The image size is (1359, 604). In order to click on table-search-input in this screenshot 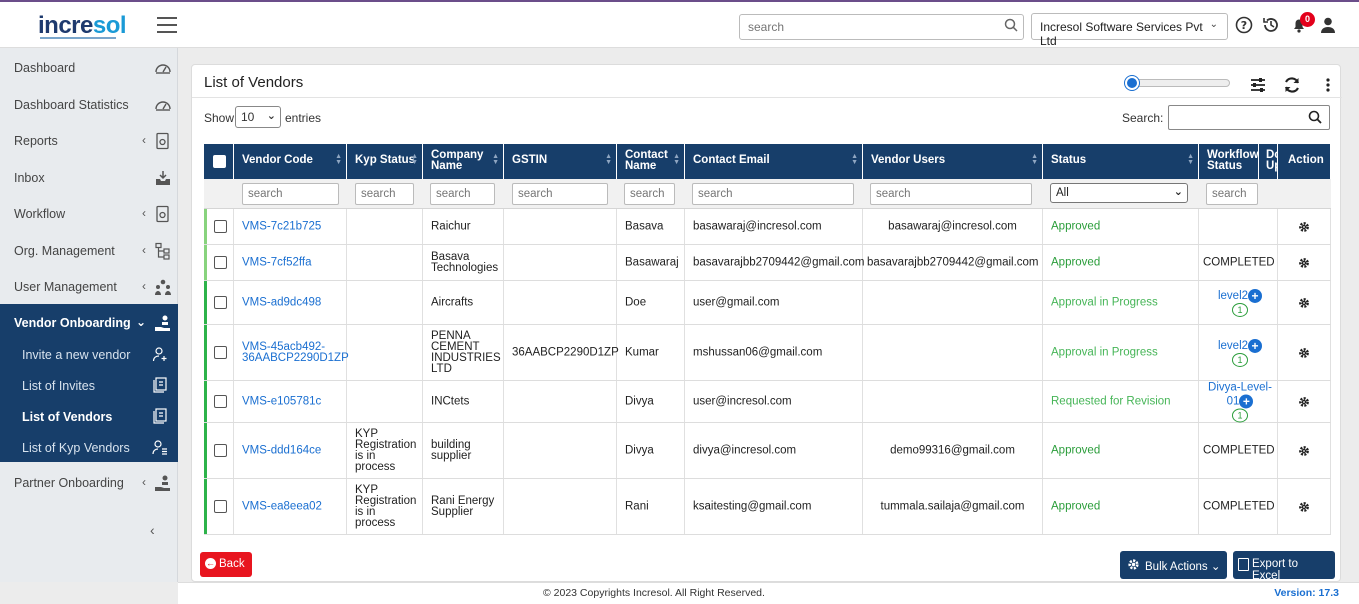, I will do `click(1249, 117)`.